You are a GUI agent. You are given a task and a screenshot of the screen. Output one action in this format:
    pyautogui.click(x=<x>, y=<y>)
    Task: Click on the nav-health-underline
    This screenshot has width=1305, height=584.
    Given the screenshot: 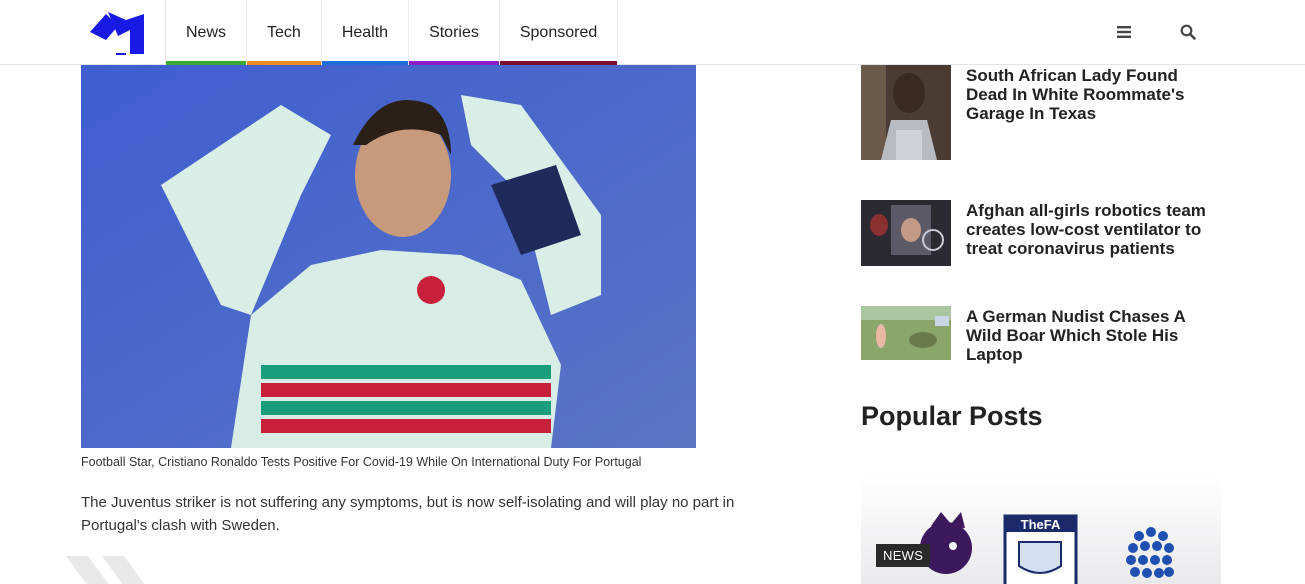 What is the action you would take?
    pyautogui.click(x=365, y=63)
    